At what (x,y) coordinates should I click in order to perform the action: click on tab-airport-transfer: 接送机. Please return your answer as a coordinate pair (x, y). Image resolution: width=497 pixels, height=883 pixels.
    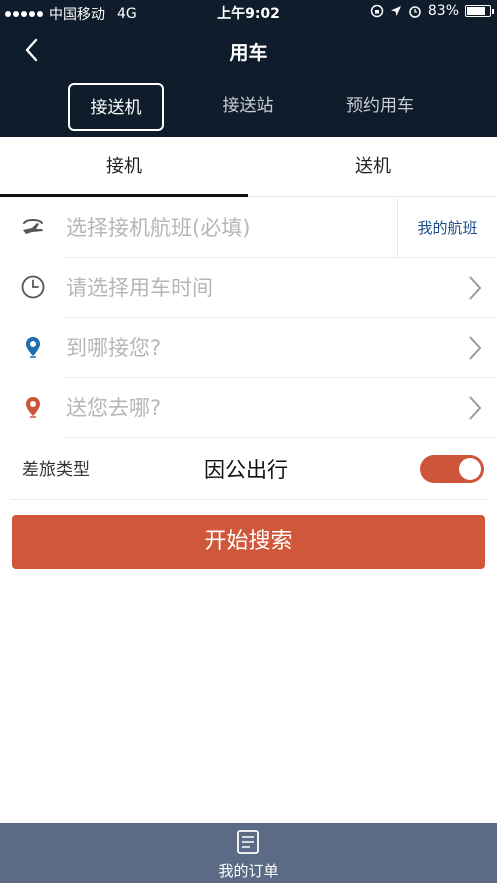
    Looking at the image, I should click on (116, 107).